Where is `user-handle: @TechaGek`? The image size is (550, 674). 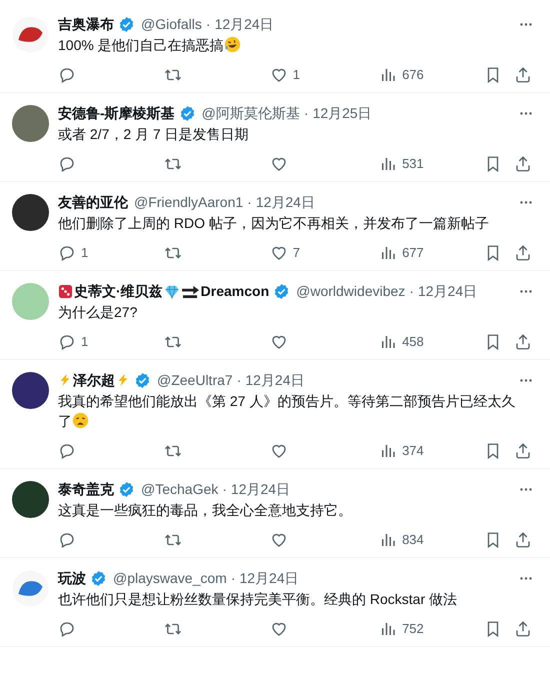
user-handle: @TechaGek is located at coordinates (179, 489).